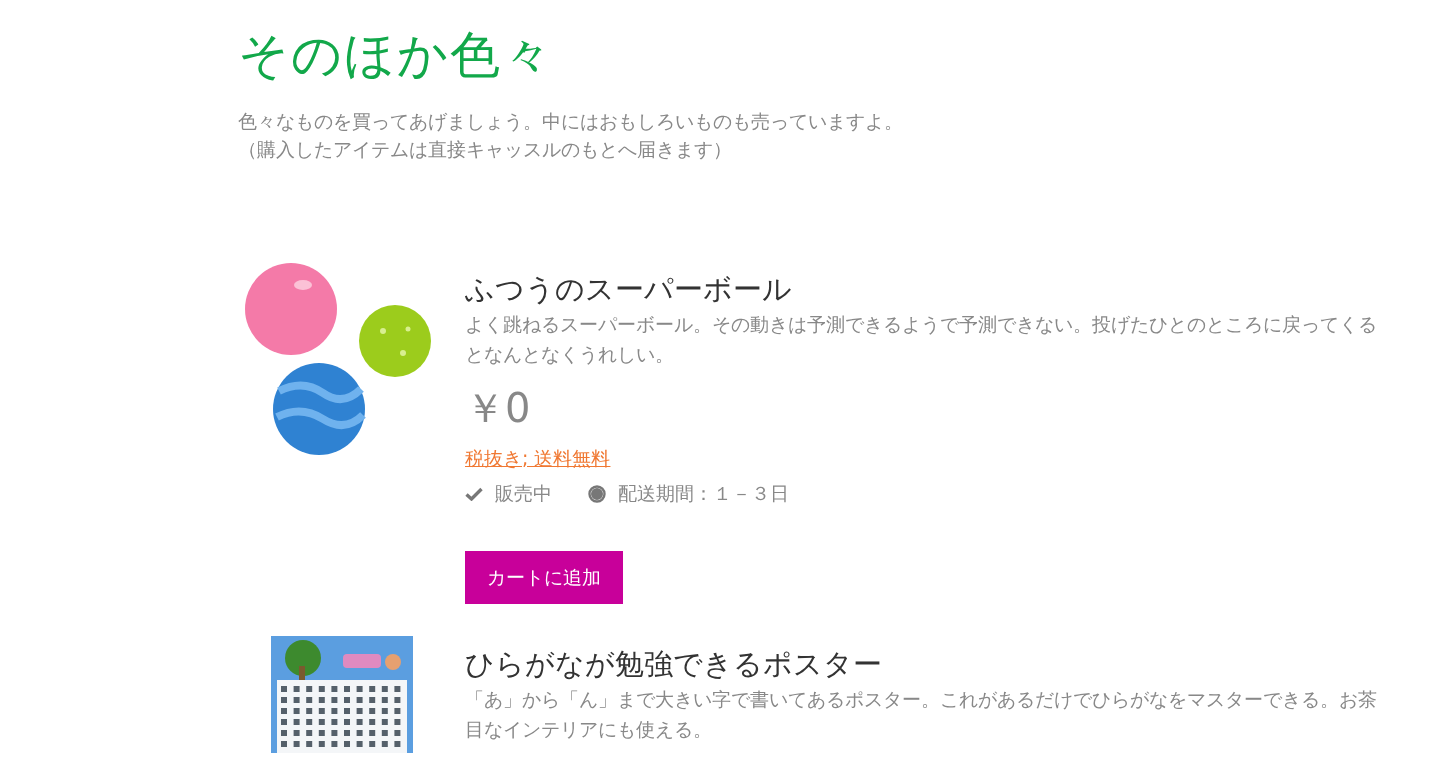 This screenshot has height=782, width=1440. What do you see at coordinates (628, 289) in the screenshot?
I see `product-name: ふつうのスーパーボール` at bounding box center [628, 289].